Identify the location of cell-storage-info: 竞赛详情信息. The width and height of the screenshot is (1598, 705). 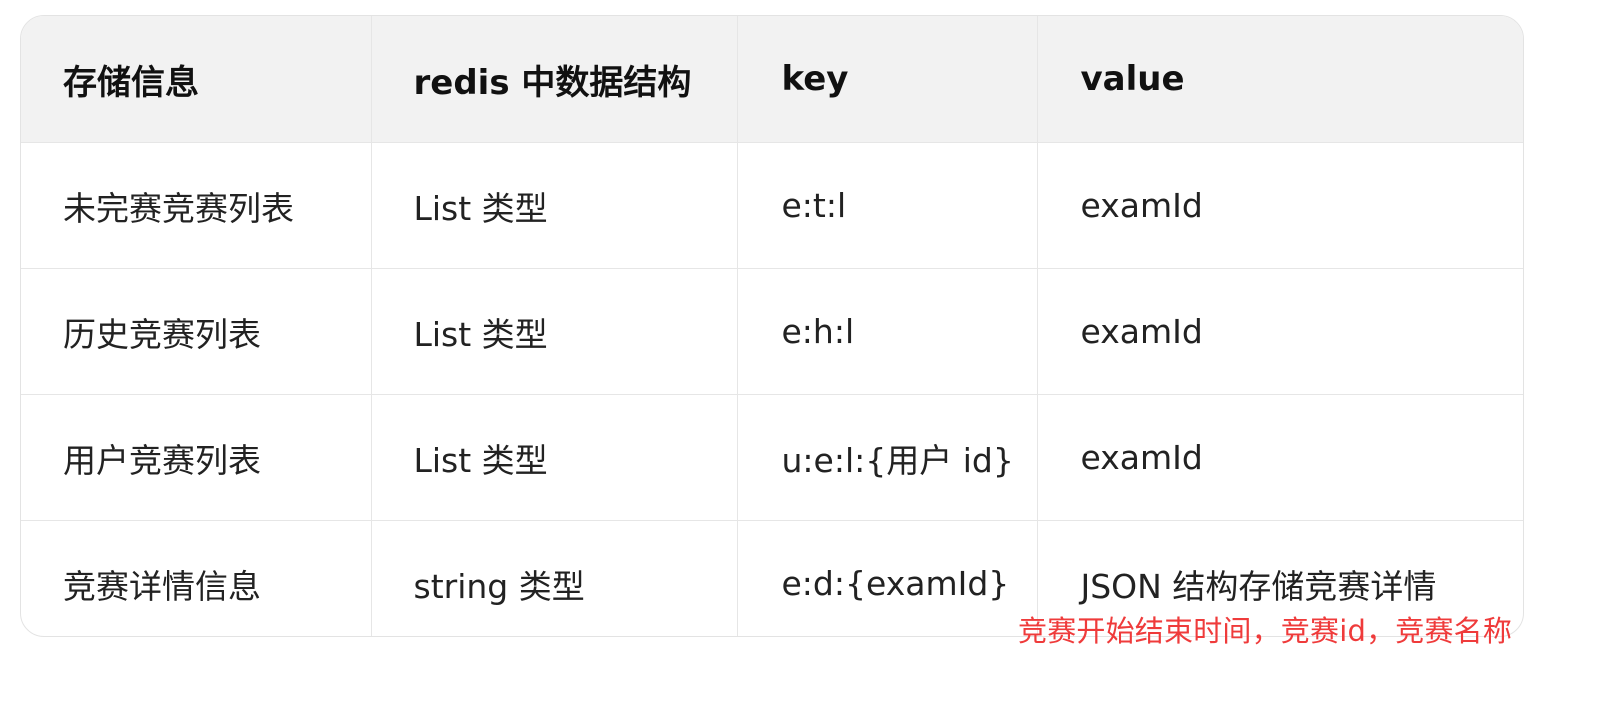
(196, 578).